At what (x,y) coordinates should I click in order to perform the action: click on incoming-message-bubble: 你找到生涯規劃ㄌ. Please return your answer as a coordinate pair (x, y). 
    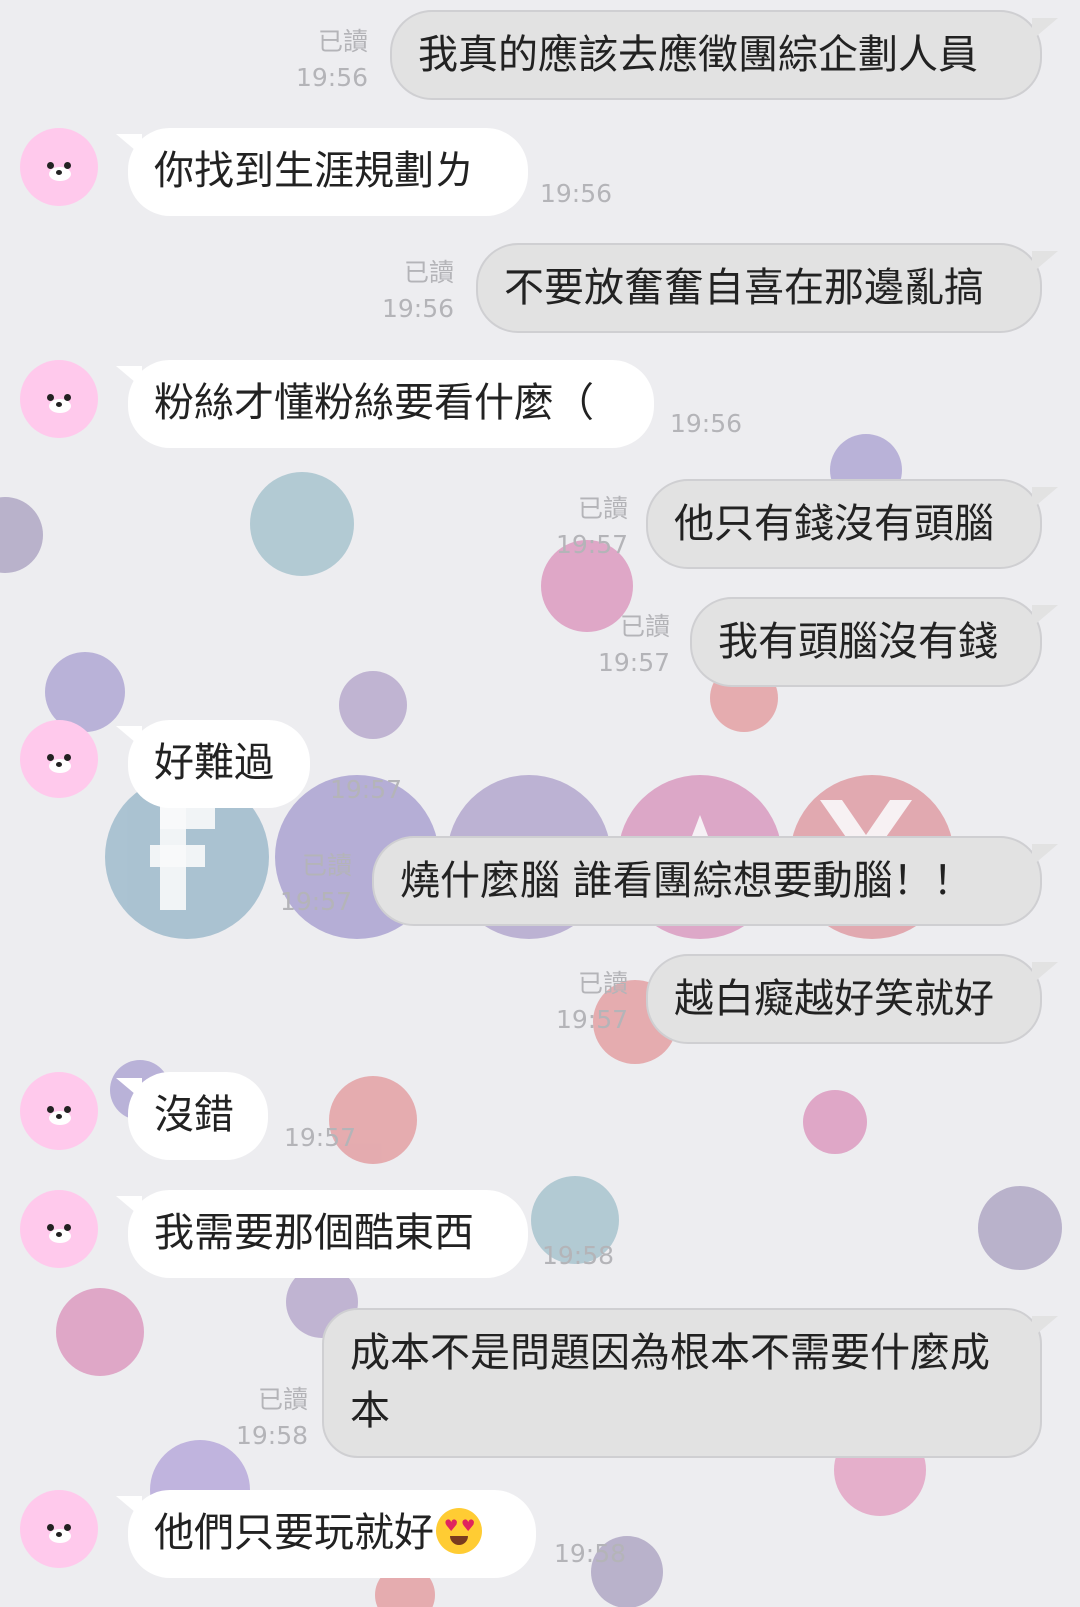
    Looking at the image, I should click on (328, 172).